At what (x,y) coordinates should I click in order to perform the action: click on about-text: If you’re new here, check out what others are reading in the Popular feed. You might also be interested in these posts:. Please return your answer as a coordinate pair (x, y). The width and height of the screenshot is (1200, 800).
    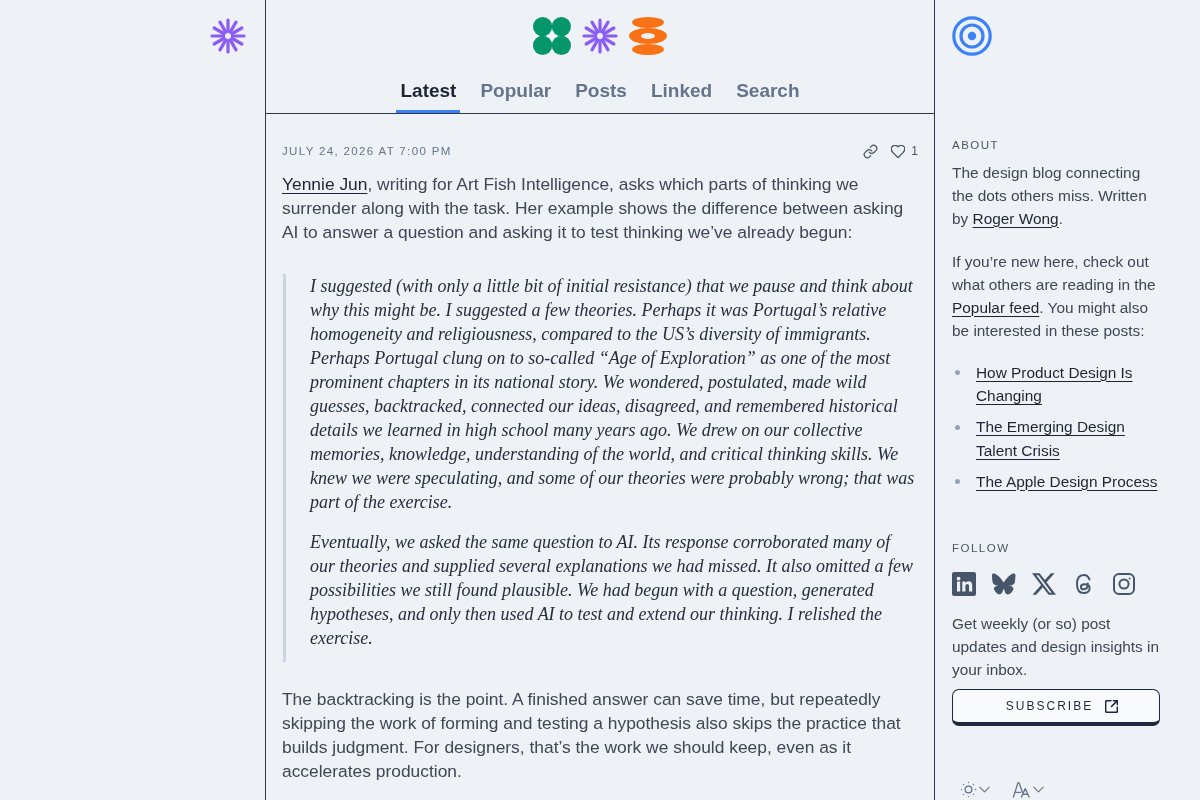
    Looking at the image, I should click on (1054, 296).